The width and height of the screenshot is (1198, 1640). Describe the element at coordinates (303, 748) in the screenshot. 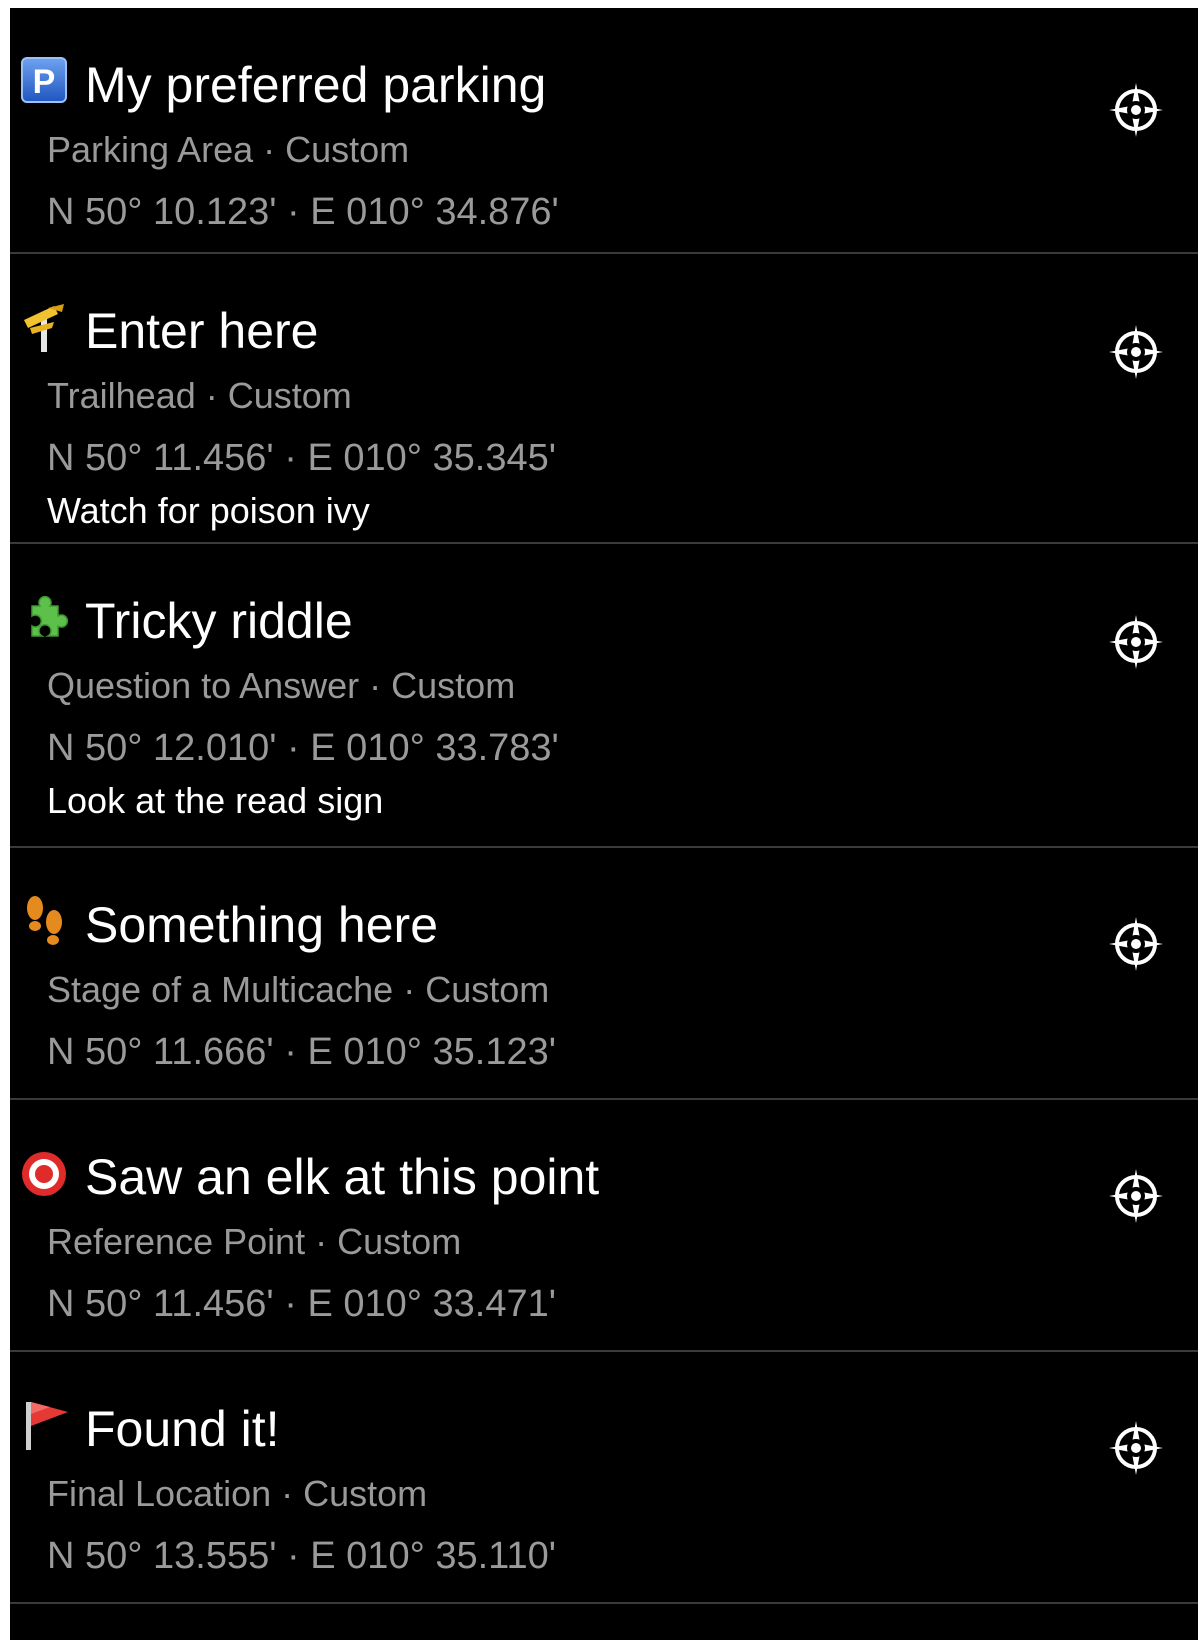

I see `waypoint-coordinates: N 50° 12.010' · E 010° 33.783'` at that location.